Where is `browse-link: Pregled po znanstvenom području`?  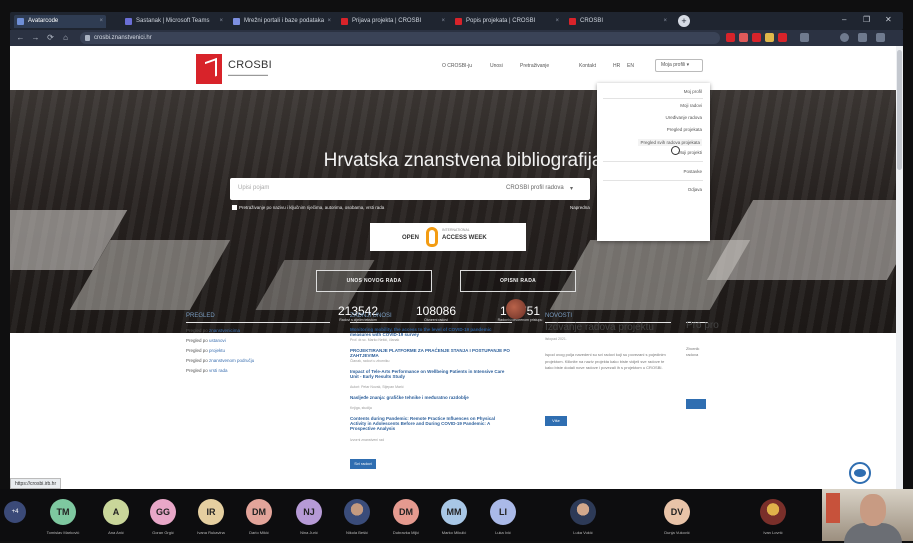
browse-link: Pregled po znanstvenom području is located at coordinates (220, 360).